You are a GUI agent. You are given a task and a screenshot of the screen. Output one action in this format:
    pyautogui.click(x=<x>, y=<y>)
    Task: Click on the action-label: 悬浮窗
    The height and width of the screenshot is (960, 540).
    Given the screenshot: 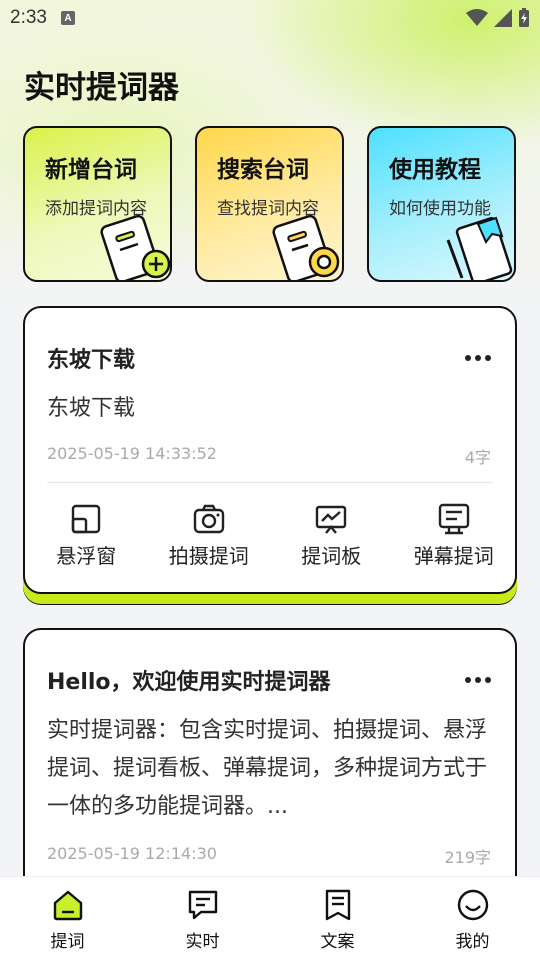 What is the action you would take?
    pyautogui.click(x=86, y=556)
    